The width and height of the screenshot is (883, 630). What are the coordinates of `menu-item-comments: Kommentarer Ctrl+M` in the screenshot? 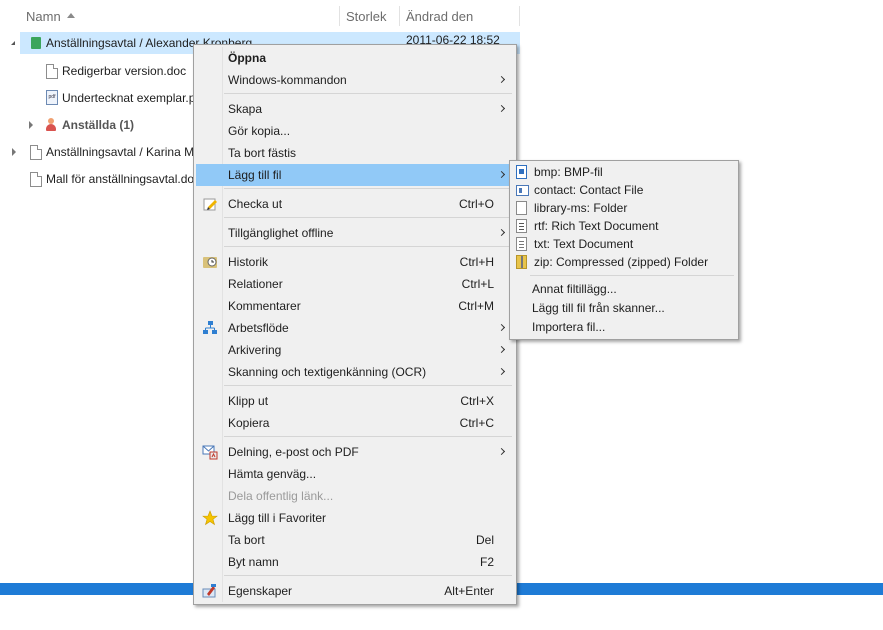 It's located at (355, 306).